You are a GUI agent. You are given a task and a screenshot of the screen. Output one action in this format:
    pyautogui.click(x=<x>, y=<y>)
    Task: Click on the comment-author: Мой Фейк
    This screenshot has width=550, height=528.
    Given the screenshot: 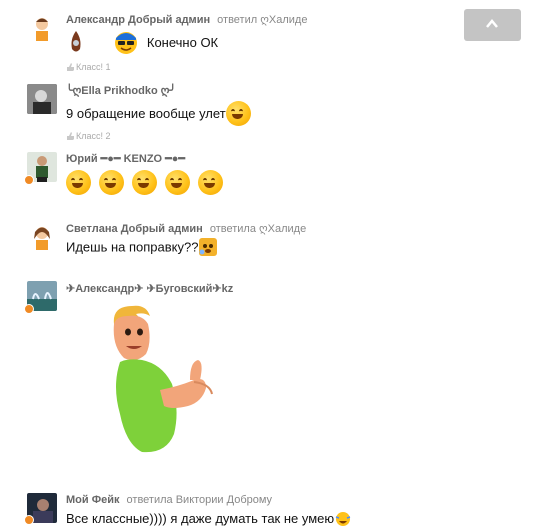 What is the action you would take?
    pyautogui.click(x=92, y=500)
    